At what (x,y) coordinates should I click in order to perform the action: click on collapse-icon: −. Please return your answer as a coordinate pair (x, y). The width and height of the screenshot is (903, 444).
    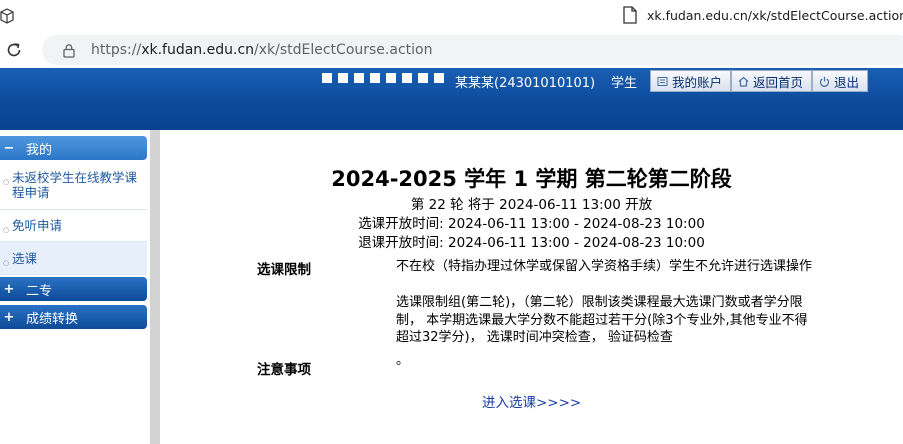
    Looking at the image, I should click on (9, 148).